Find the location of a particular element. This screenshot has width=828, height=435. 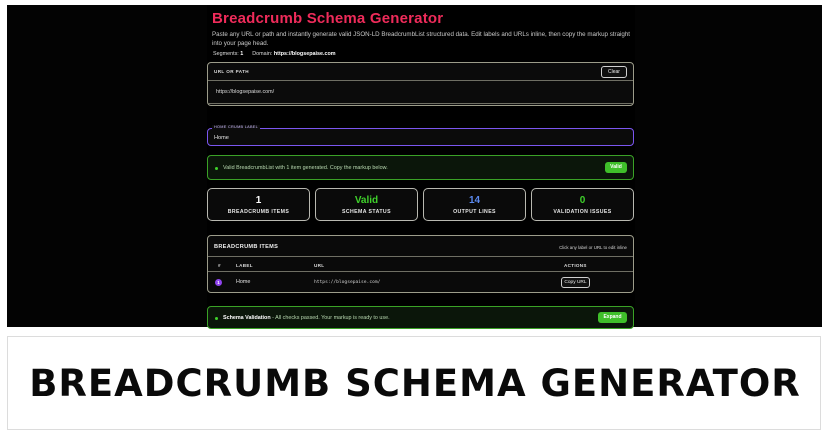

table-header-row: # LABEL URL ACTIONS is located at coordinates (420, 265).